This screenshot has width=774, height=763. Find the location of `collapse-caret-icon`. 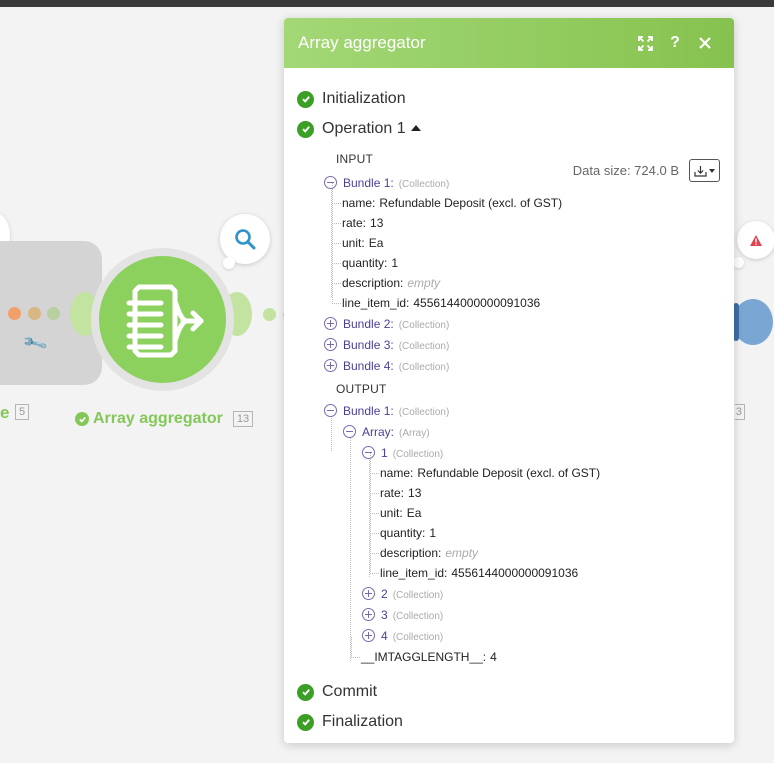

collapse-caret-icon is located at coordinates (415, 128).